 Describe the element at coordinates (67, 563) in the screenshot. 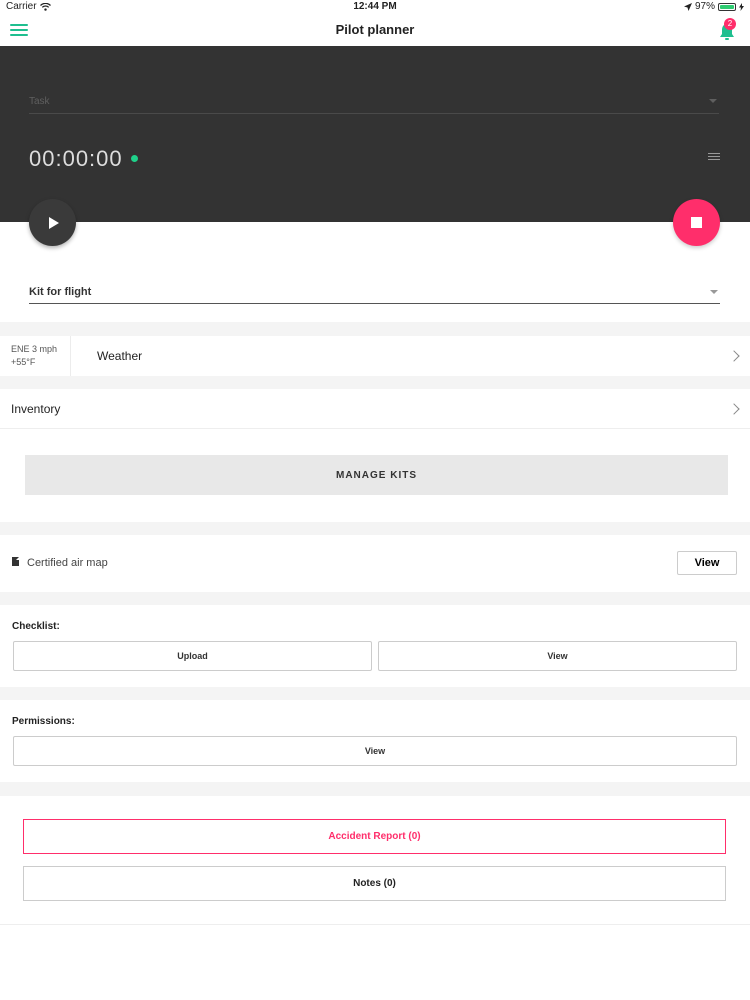

I see `air-map-label: Certified air map` at that location.